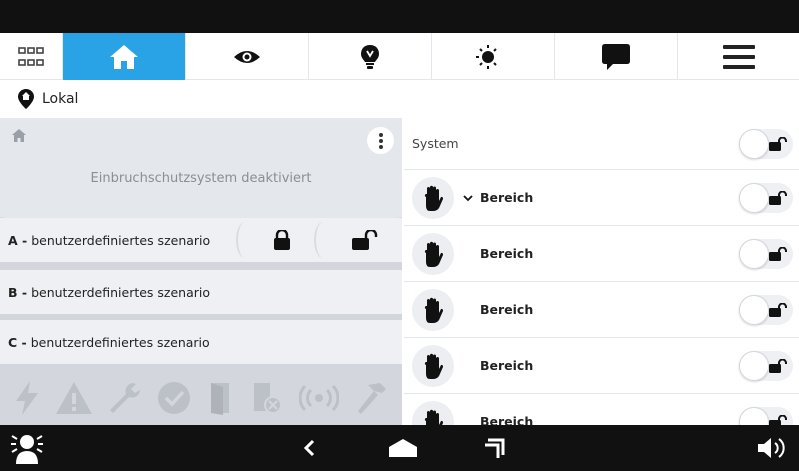  I want to click on nav-scenes, so click(493, 56).